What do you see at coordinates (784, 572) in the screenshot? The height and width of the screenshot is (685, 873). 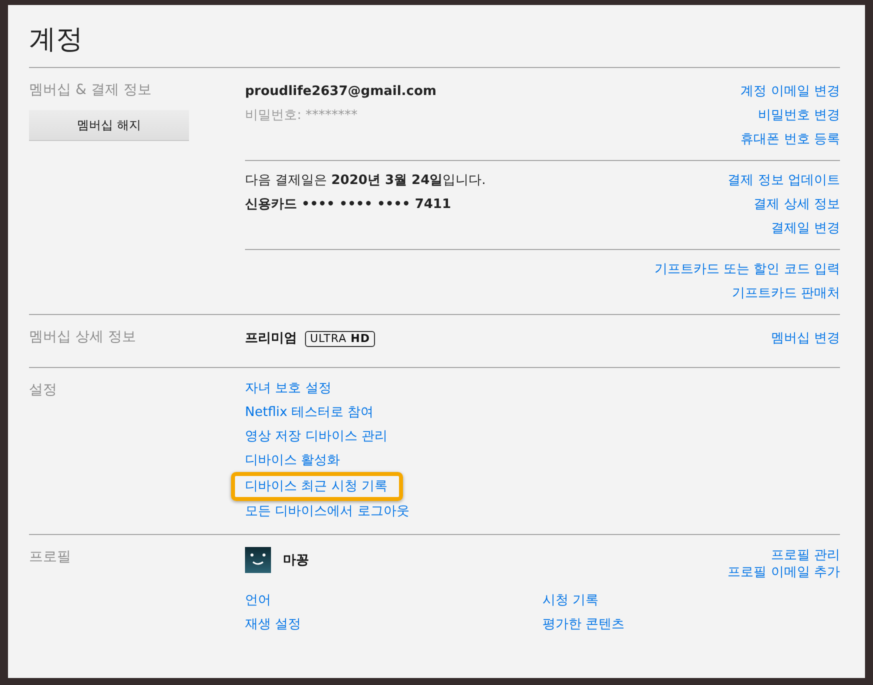 I see `action-link: 프로필 이메일 추가` at bounding box center [784, 572].